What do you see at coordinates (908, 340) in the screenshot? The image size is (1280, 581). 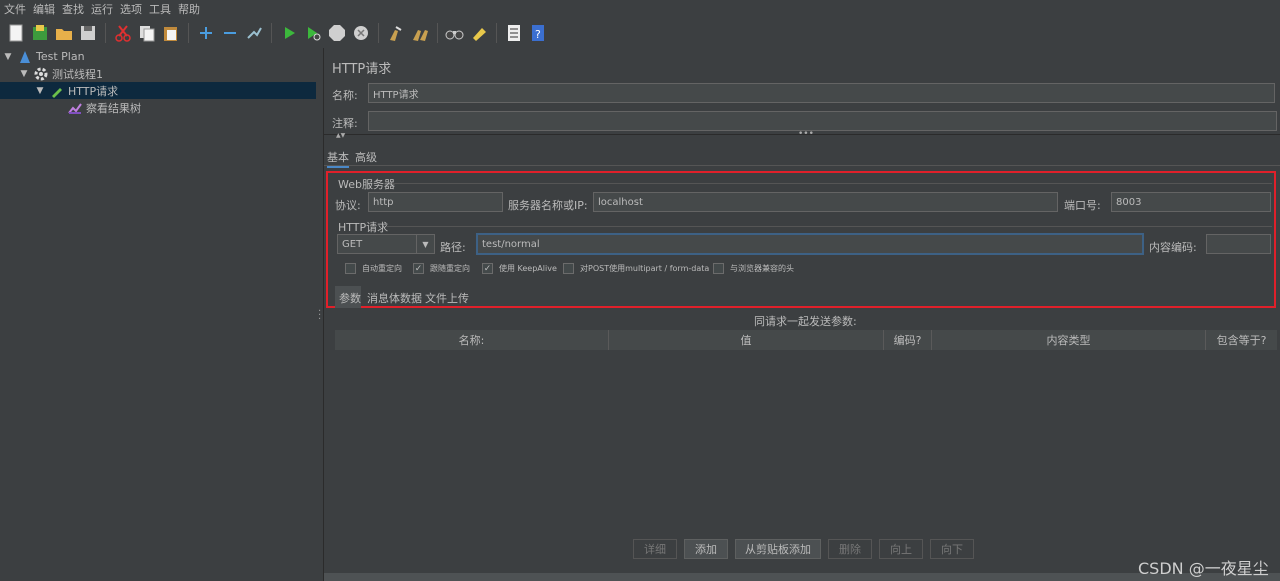 I see `column-header-encode: 编码?` at bounding box center [908, 340].